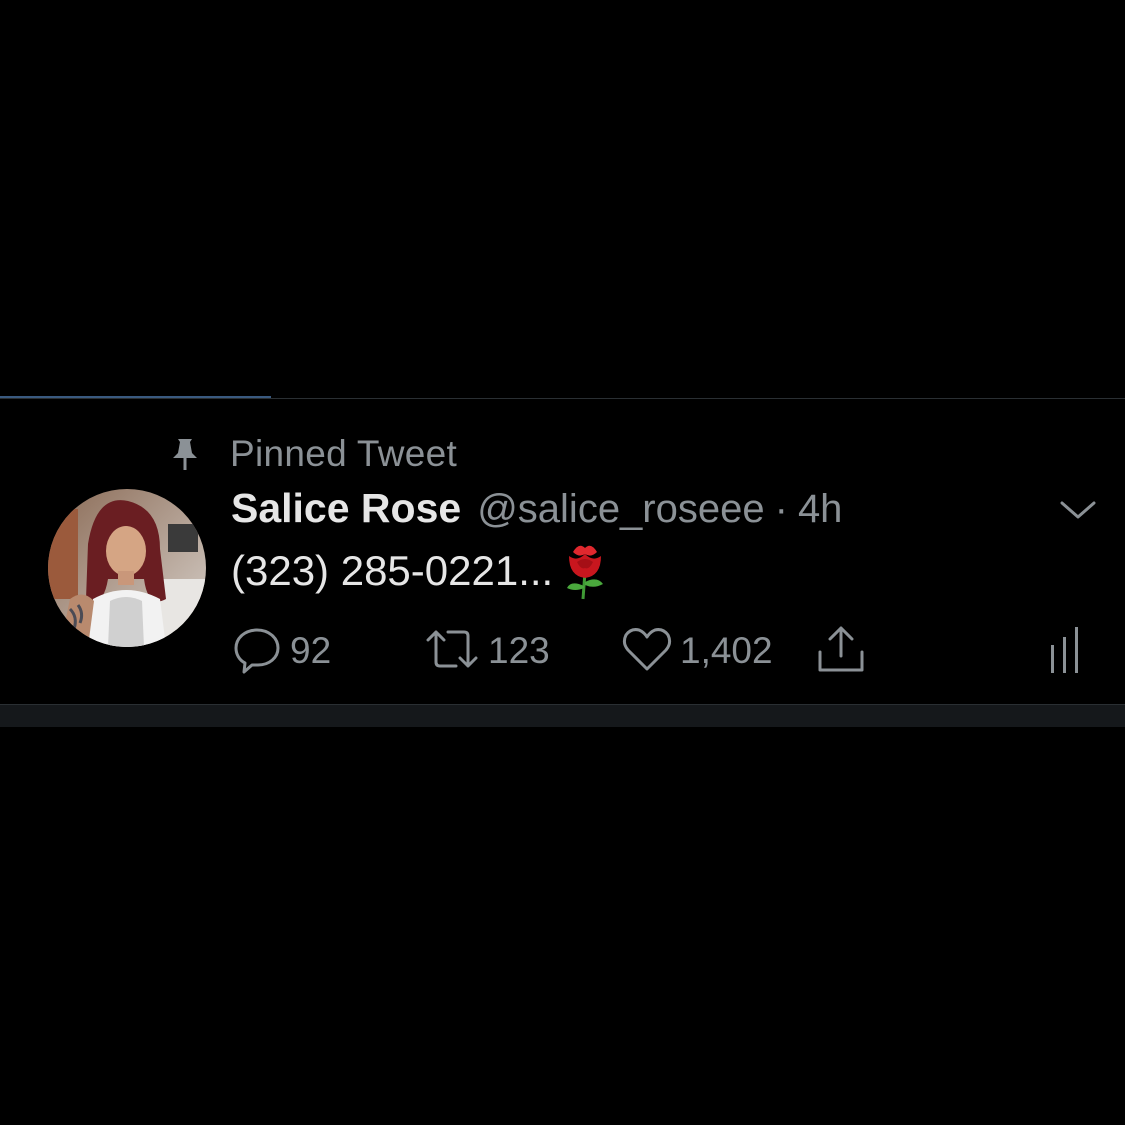 This screenshot has height=1125, width=1125. I want to click on reply-button: 92, so click(281, 651).